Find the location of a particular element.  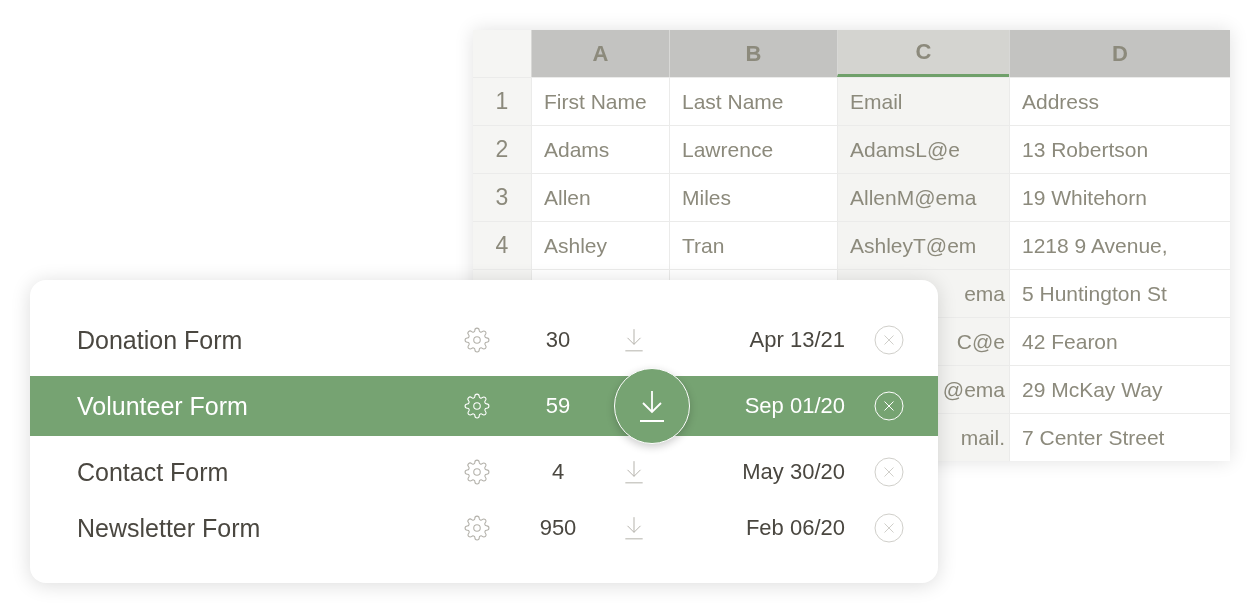

table-cell: 42 Fearon is located at coordinates (1119, 341).